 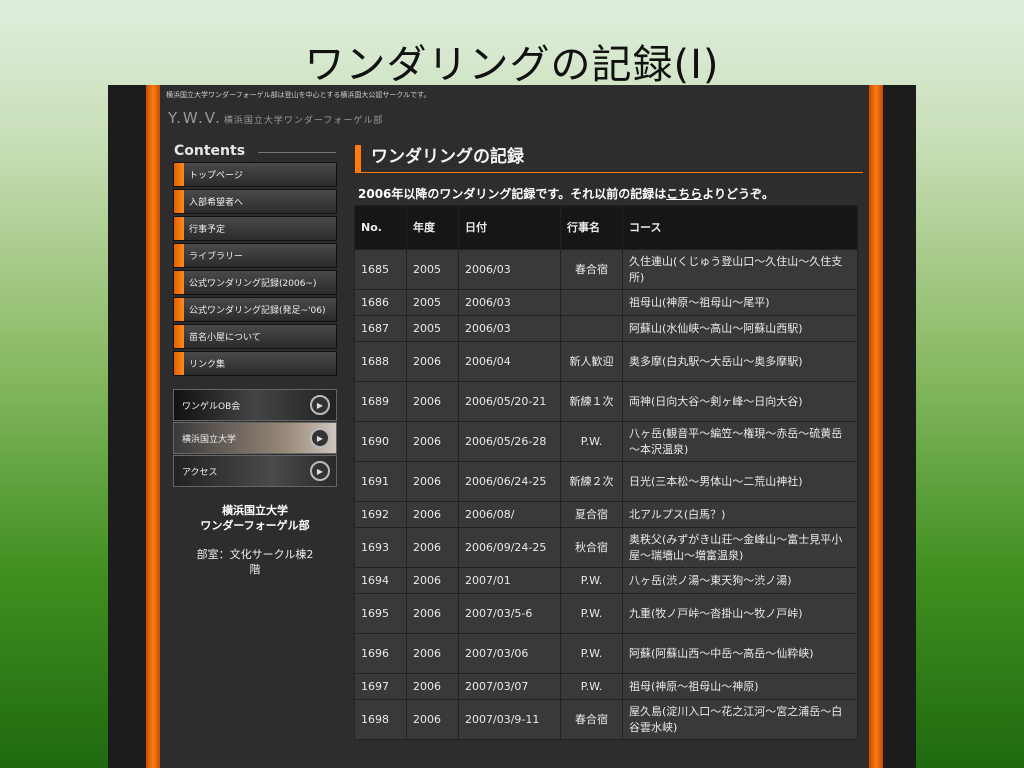 What do you see at coordinates (591, 401) in the screenshot?
I see `cell-event: 新練１次` at bounding box center [591, 401].